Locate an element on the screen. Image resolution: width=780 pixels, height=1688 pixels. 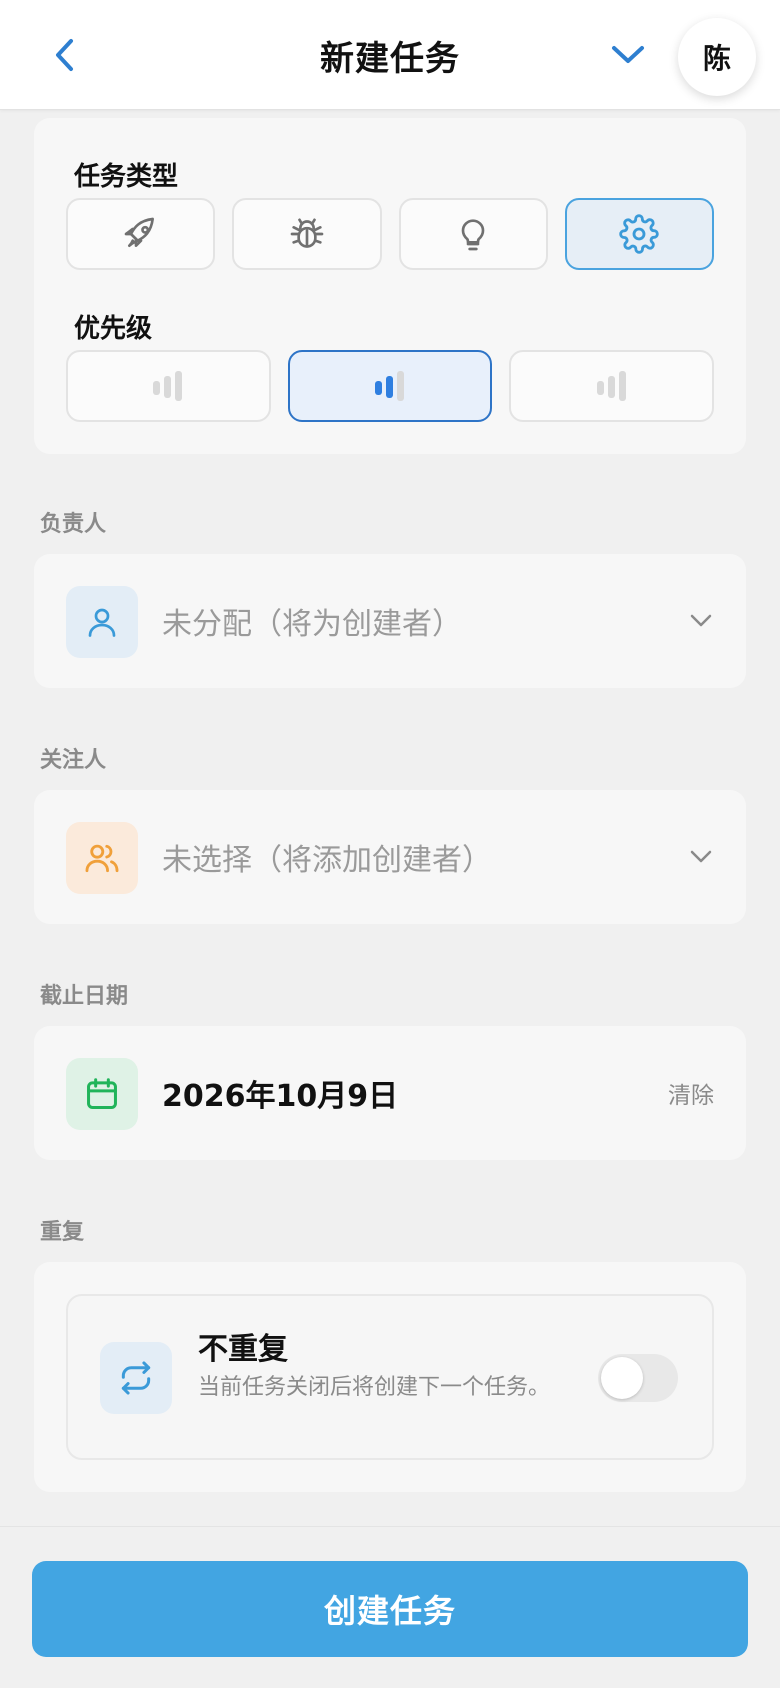
followers-icon-box is located at coordinates (102, 858).